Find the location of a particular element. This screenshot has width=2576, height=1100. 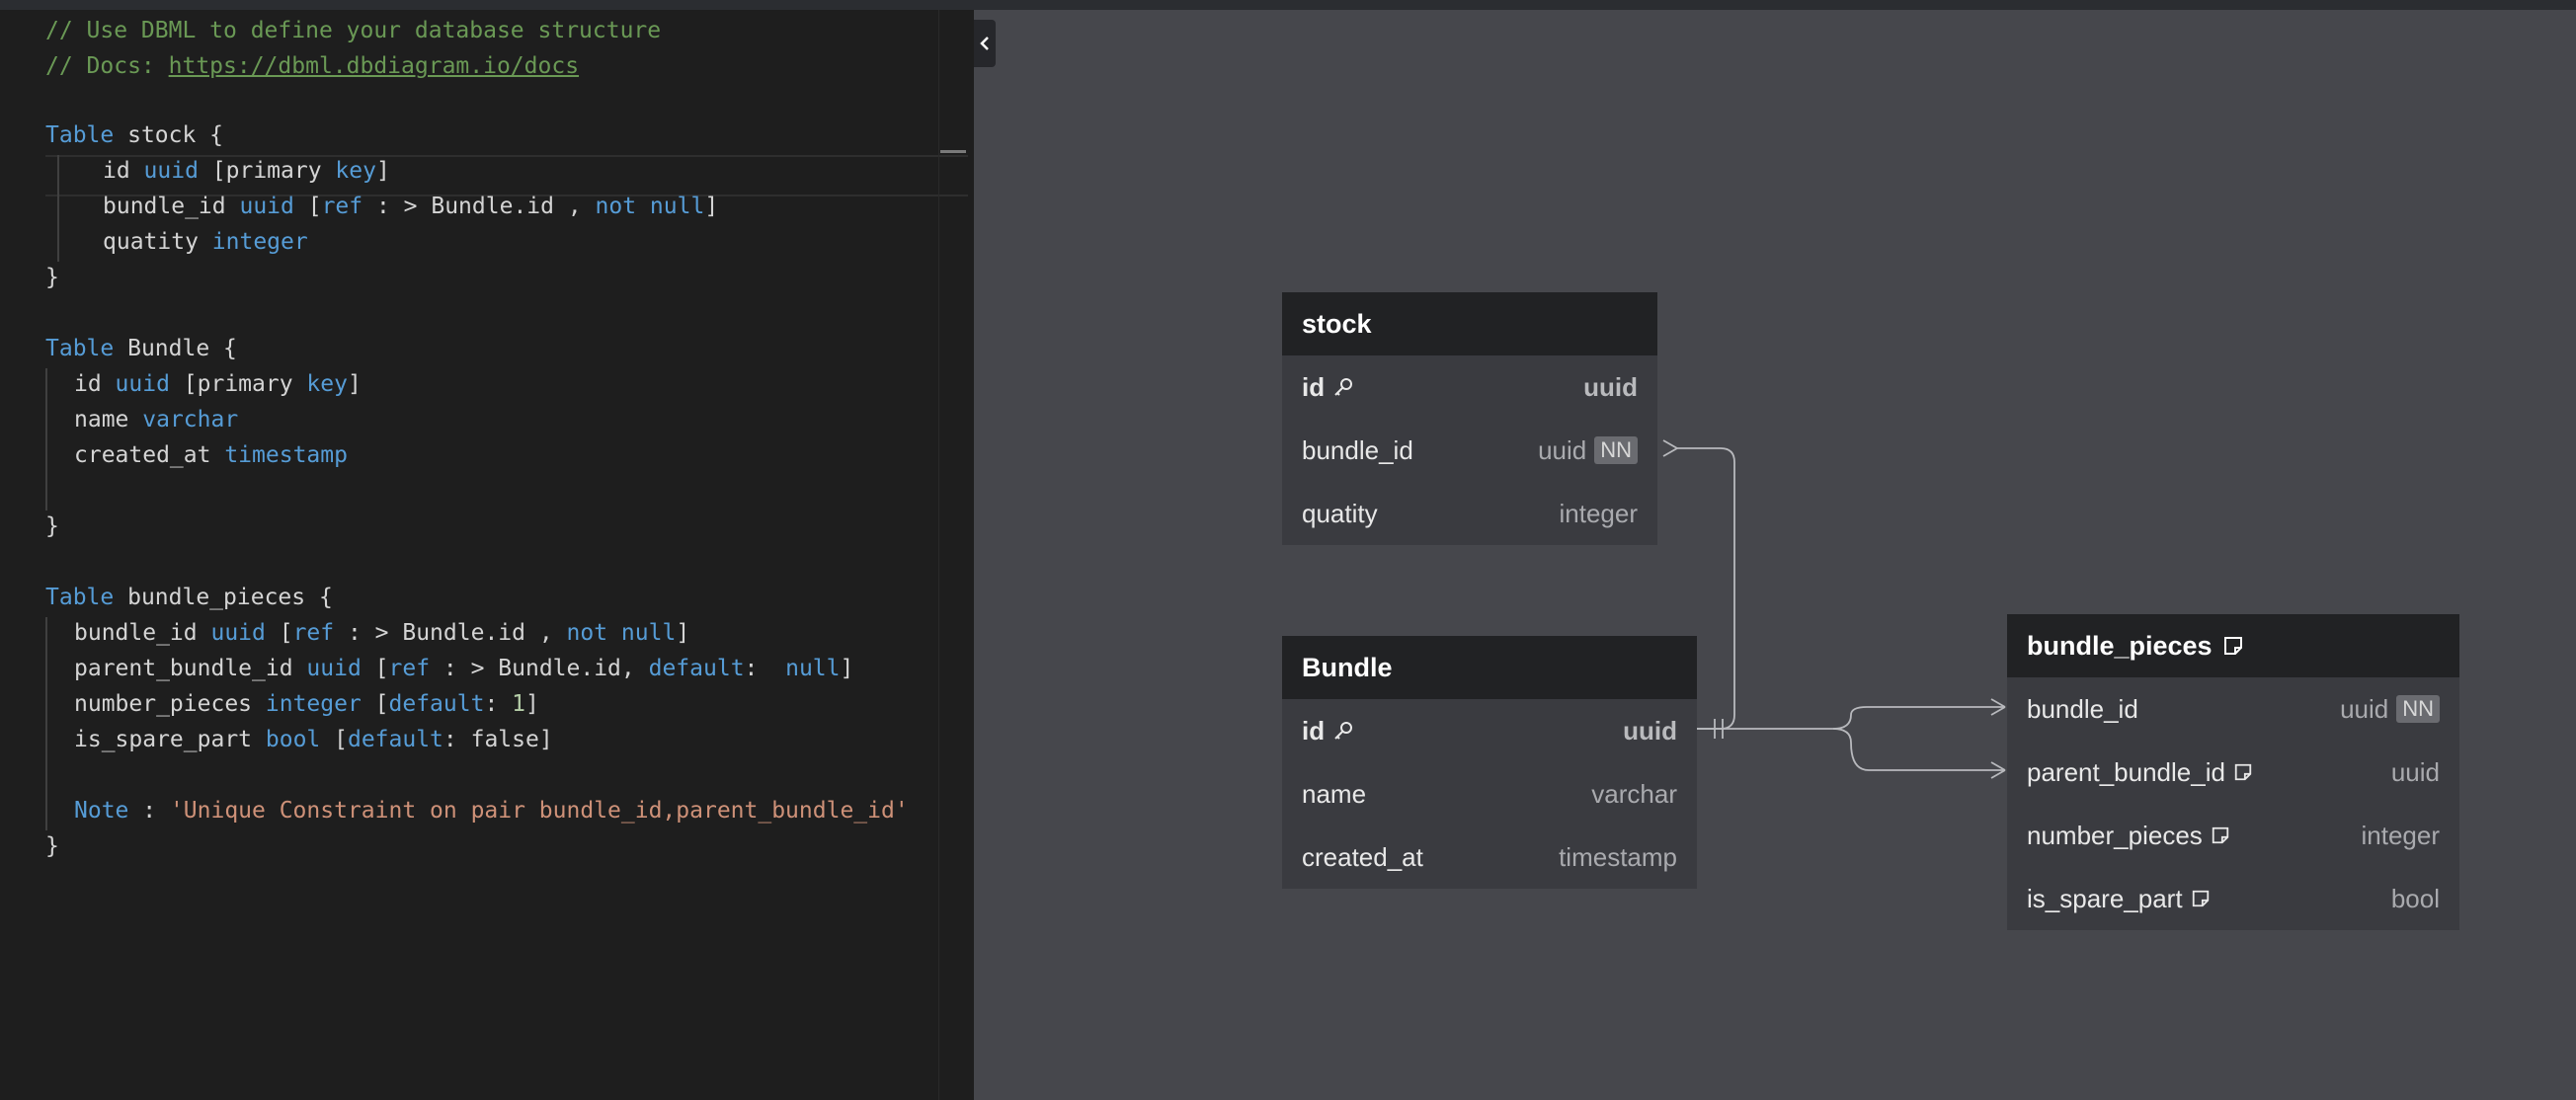

table-title: stock is located at coordinates (1337, 323).